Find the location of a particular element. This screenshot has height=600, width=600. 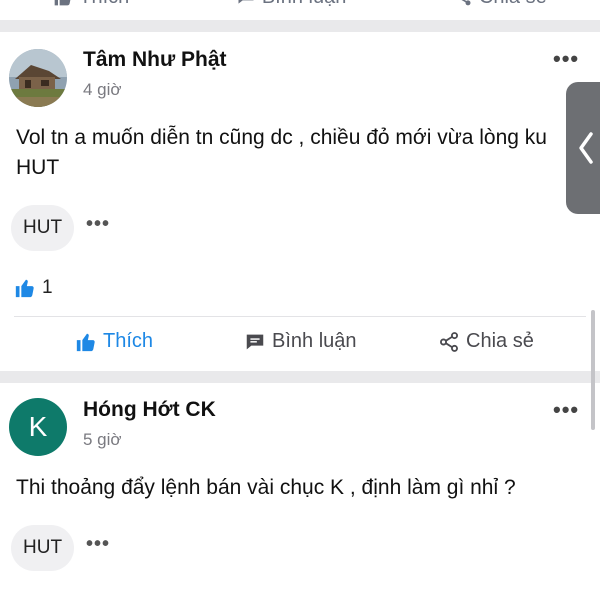

previous-comment-button: Bình luận is located at coordinates (291, 4).